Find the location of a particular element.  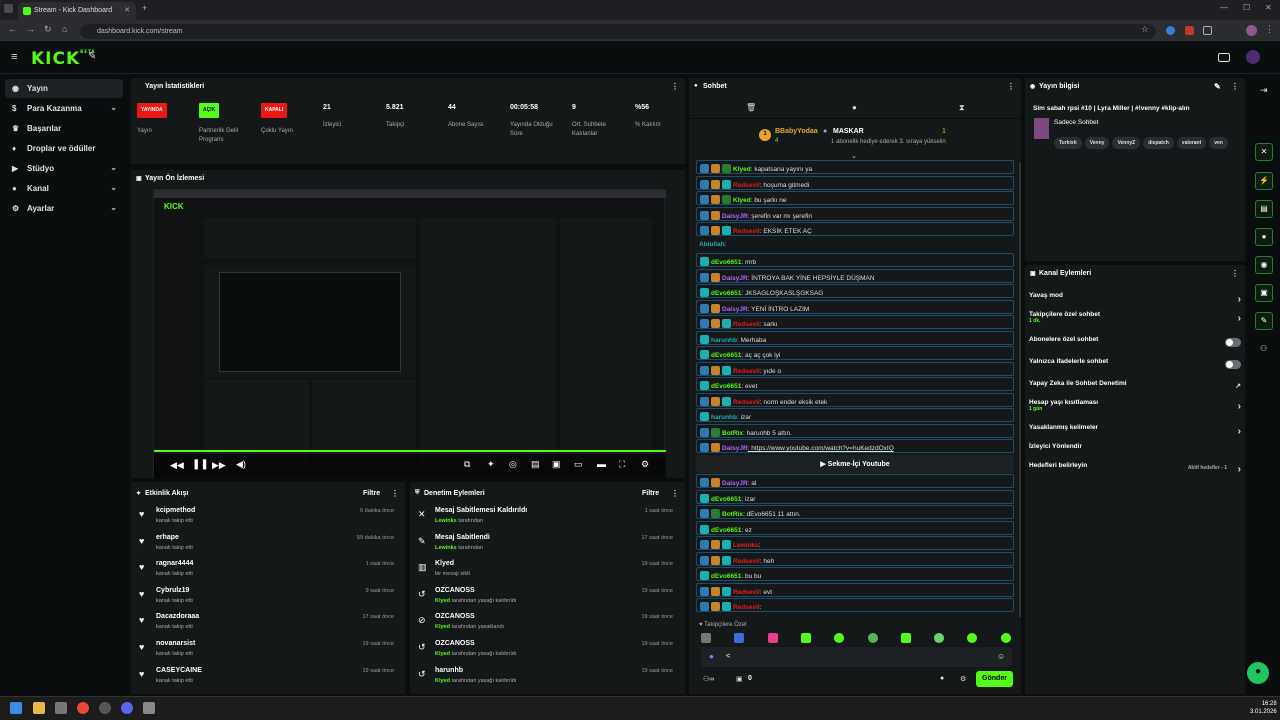

maximize-icon: ☐ is located at coordinates (1246, 7).